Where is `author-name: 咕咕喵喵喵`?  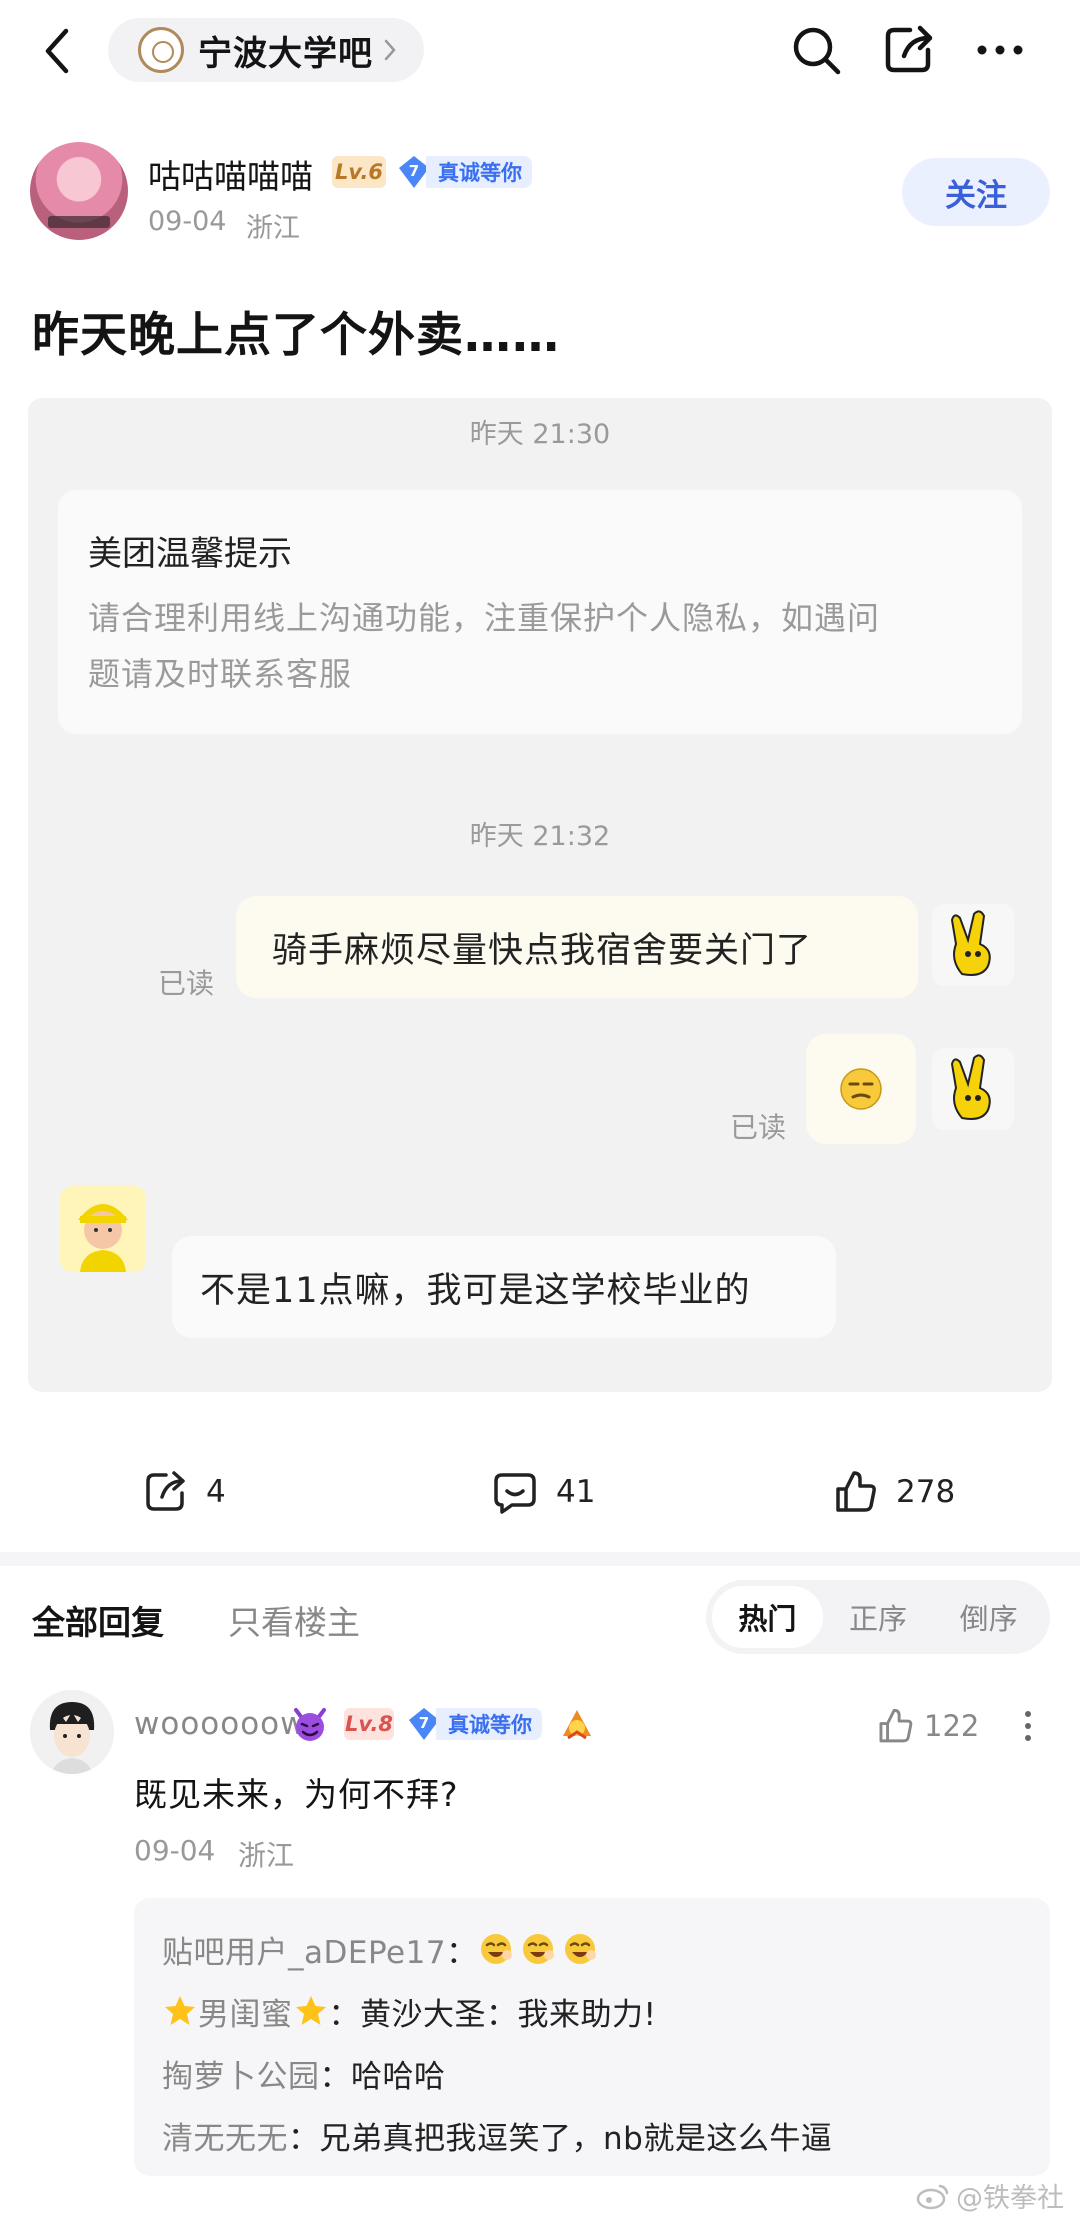
author-name: 咕咕喵喵喵 is located at coordinates (230, 174).